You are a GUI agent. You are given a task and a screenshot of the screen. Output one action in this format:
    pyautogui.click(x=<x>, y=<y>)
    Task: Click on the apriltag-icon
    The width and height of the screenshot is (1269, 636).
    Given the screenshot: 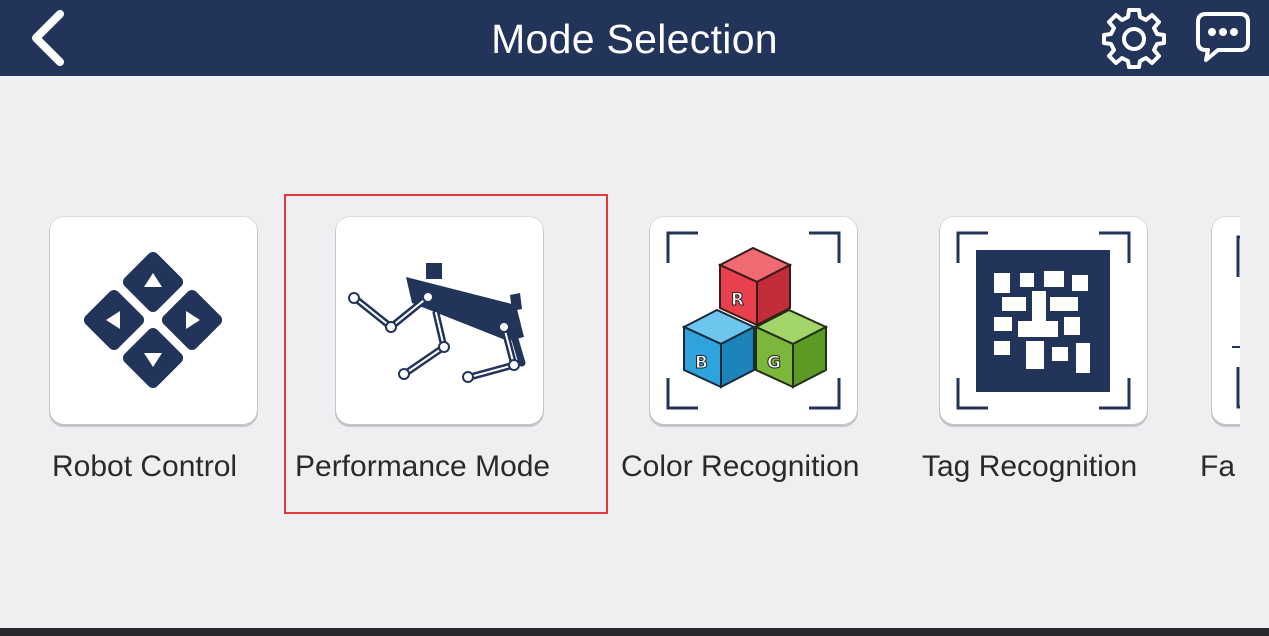 What is the action you would take?
    pyautogui.click(x=1043, y=320)
    